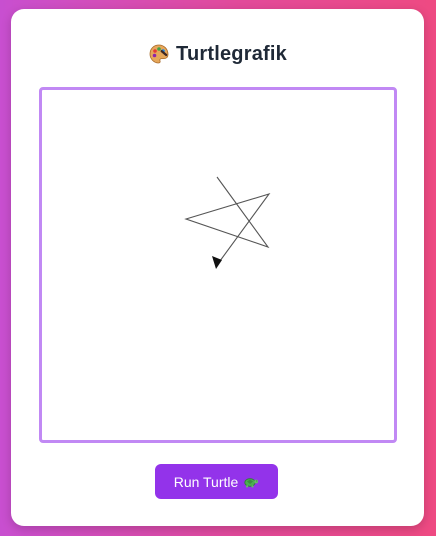 The image size is (436, 536). I want to click on header: Turtlegrafik, so click(217, 54).